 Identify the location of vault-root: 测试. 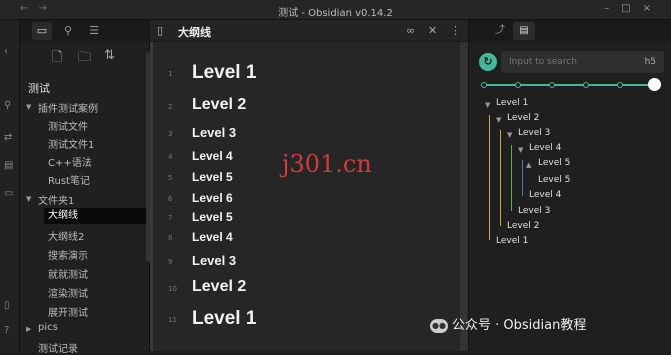
(39, 88).